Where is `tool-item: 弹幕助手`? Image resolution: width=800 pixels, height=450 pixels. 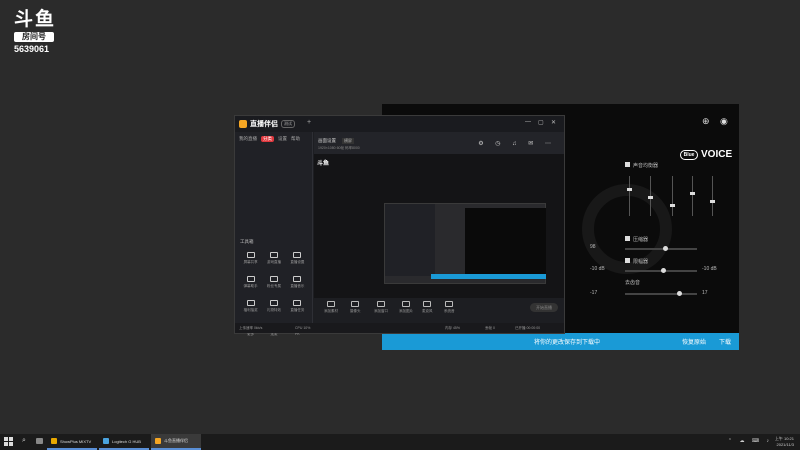
tool-item: 弹幕助手 is located at coordinates (250, 286).